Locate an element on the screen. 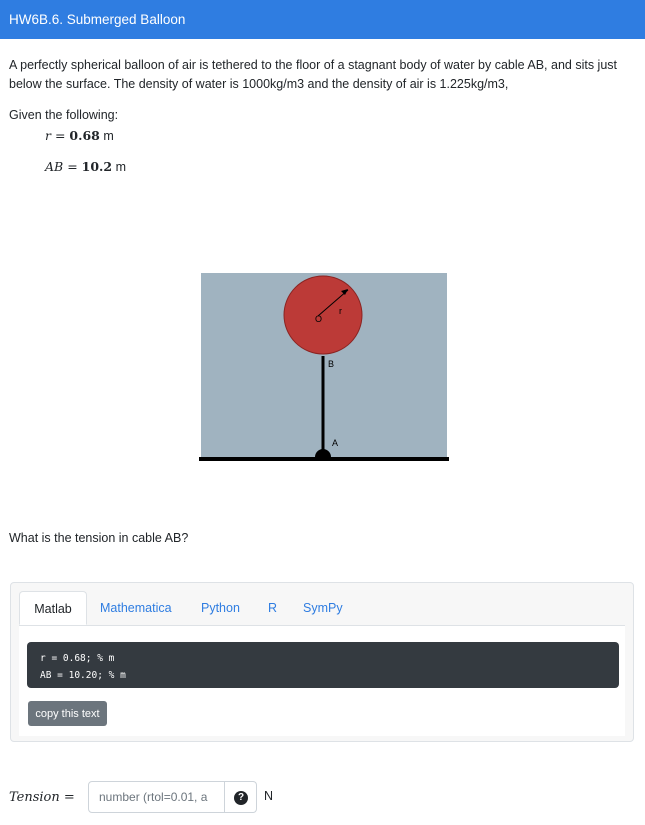  label-point-a: A is located at coordinates (335, 443).